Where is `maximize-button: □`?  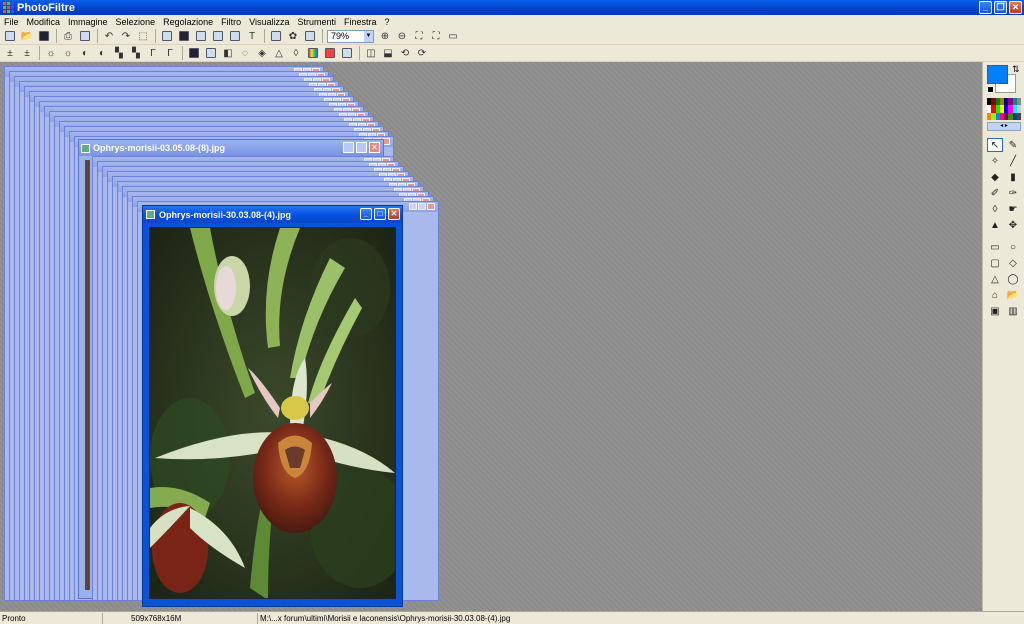
maximize-button: □ is located at coordinates (380, 214).